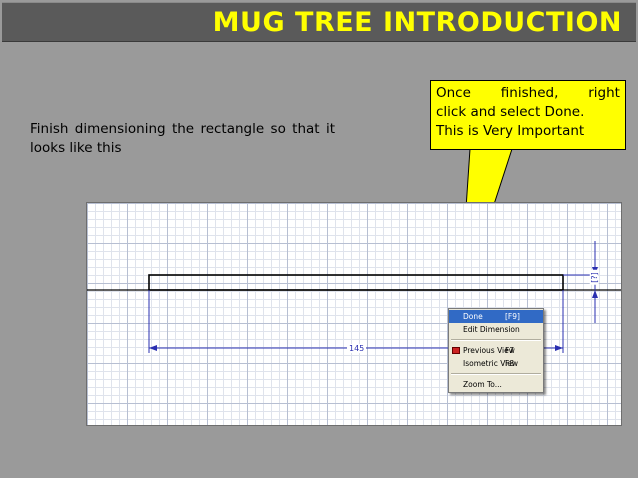 The image size is (638, 478). I want to click on arrow-bottom, so click(595, 294).